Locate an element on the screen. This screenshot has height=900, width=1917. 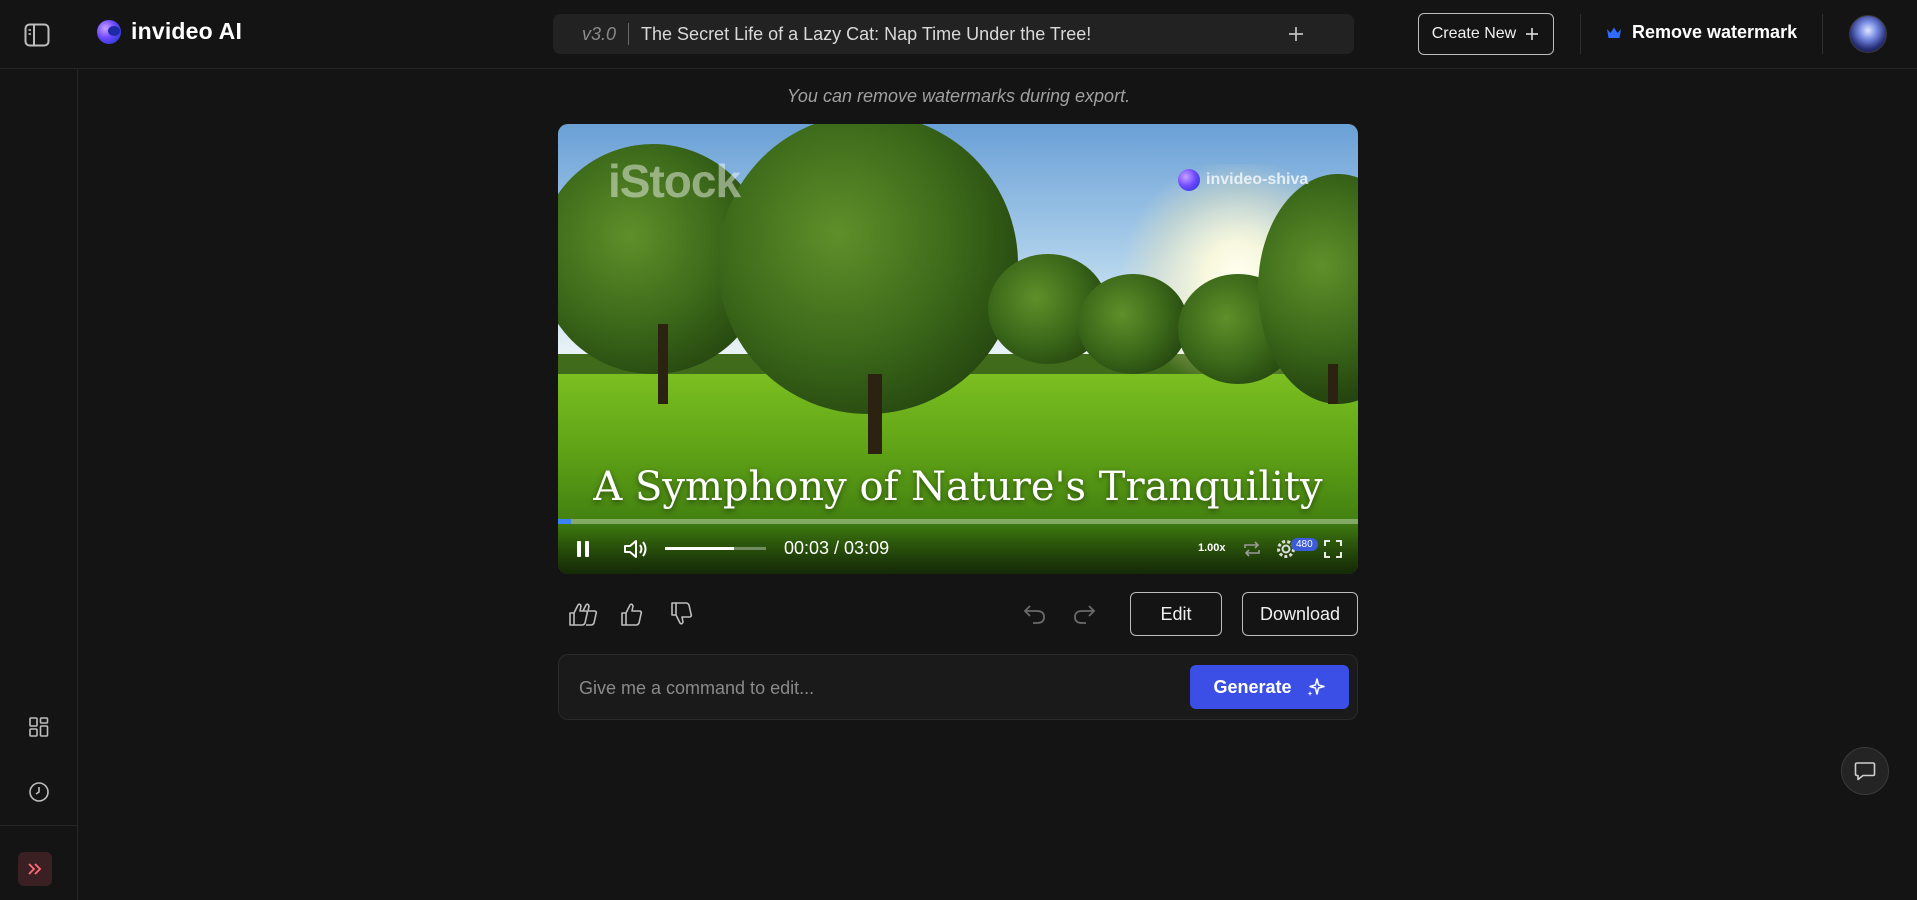
brand: invideo AI is located at coordinates (169, 31).